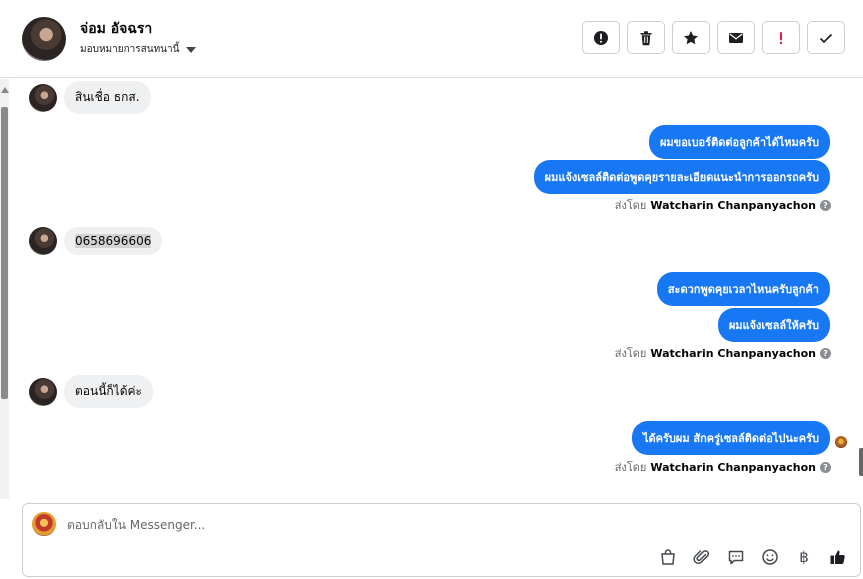 The width and height of the screenshot is (863, 579). Describe the element at coordinates (431, 39) in the screenshot. I see `conversation-header: จ่อม อัจฉรา มอบหมายการสนทนานี้` at that location.